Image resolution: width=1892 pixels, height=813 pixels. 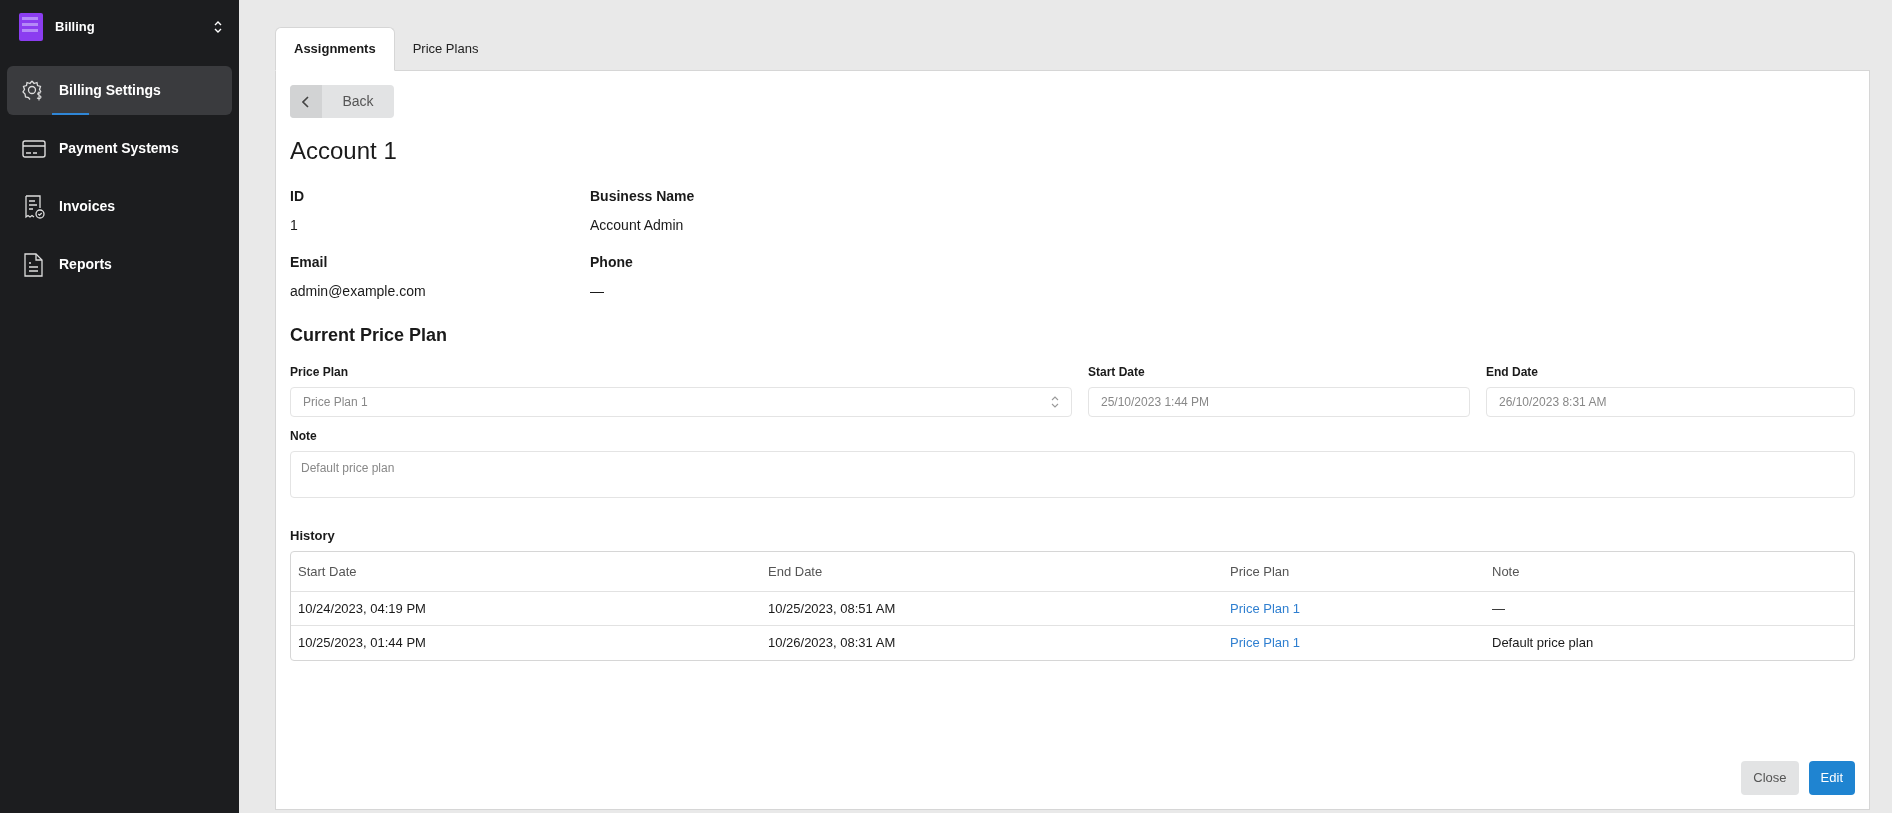 What do you see at coordinates (31, 27) in the screenshot?
I see `logo-icon` at bounding box center [31, 27].